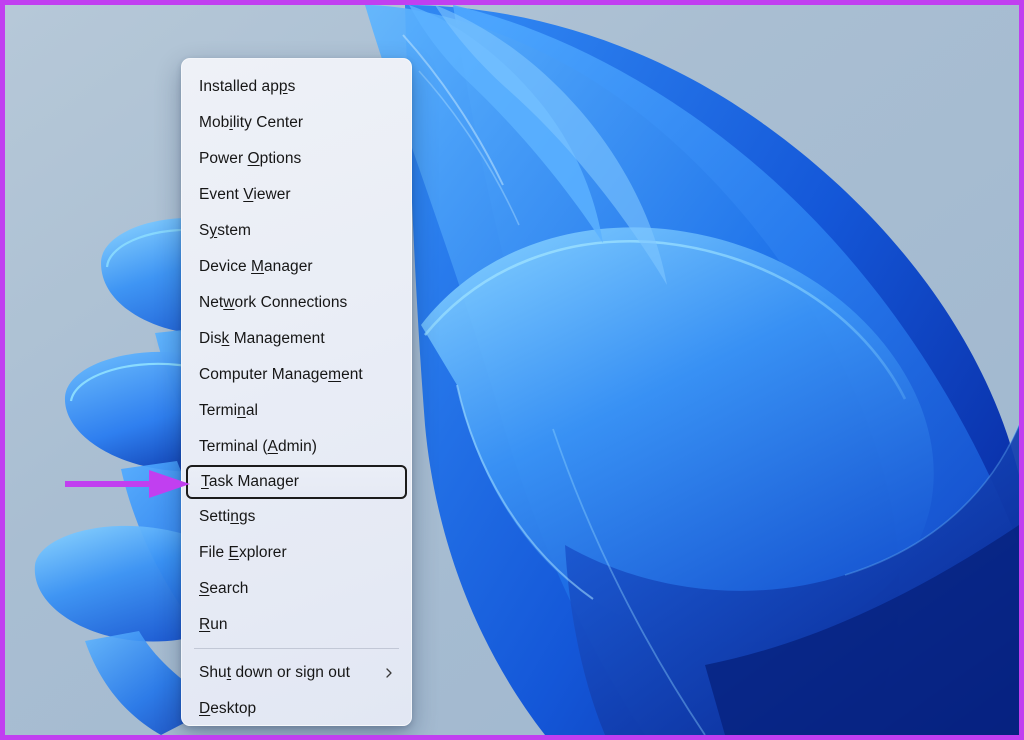  What do you see at coordinates (296, 625) in the screenshot?
I see `menu-item-run: Run` at bounding box center [296, 625].